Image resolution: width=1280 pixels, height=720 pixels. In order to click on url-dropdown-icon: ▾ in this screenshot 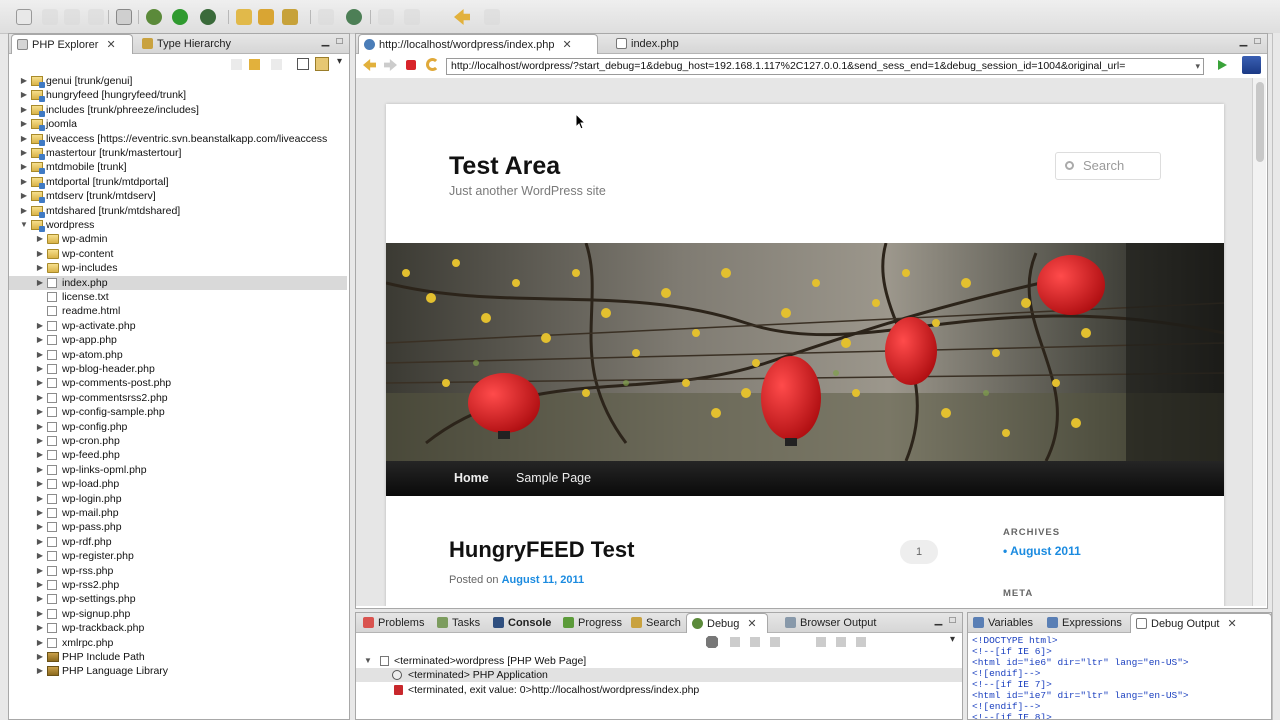, I will do `click(1197, 66)`.